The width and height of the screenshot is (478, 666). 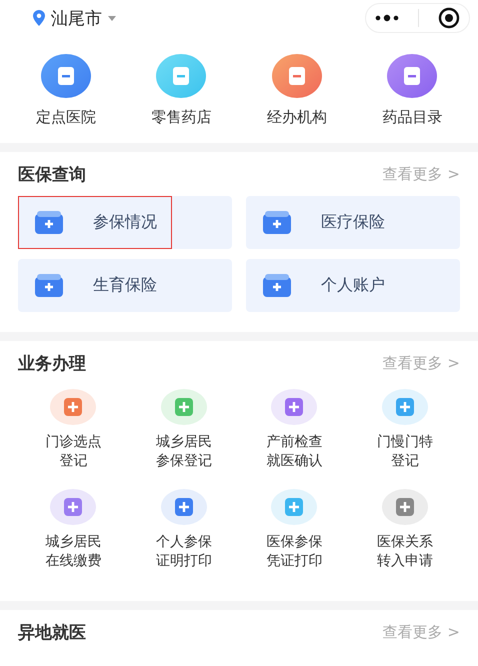 I want to click on service-label: 定点医院, so click(x=66, y=117).